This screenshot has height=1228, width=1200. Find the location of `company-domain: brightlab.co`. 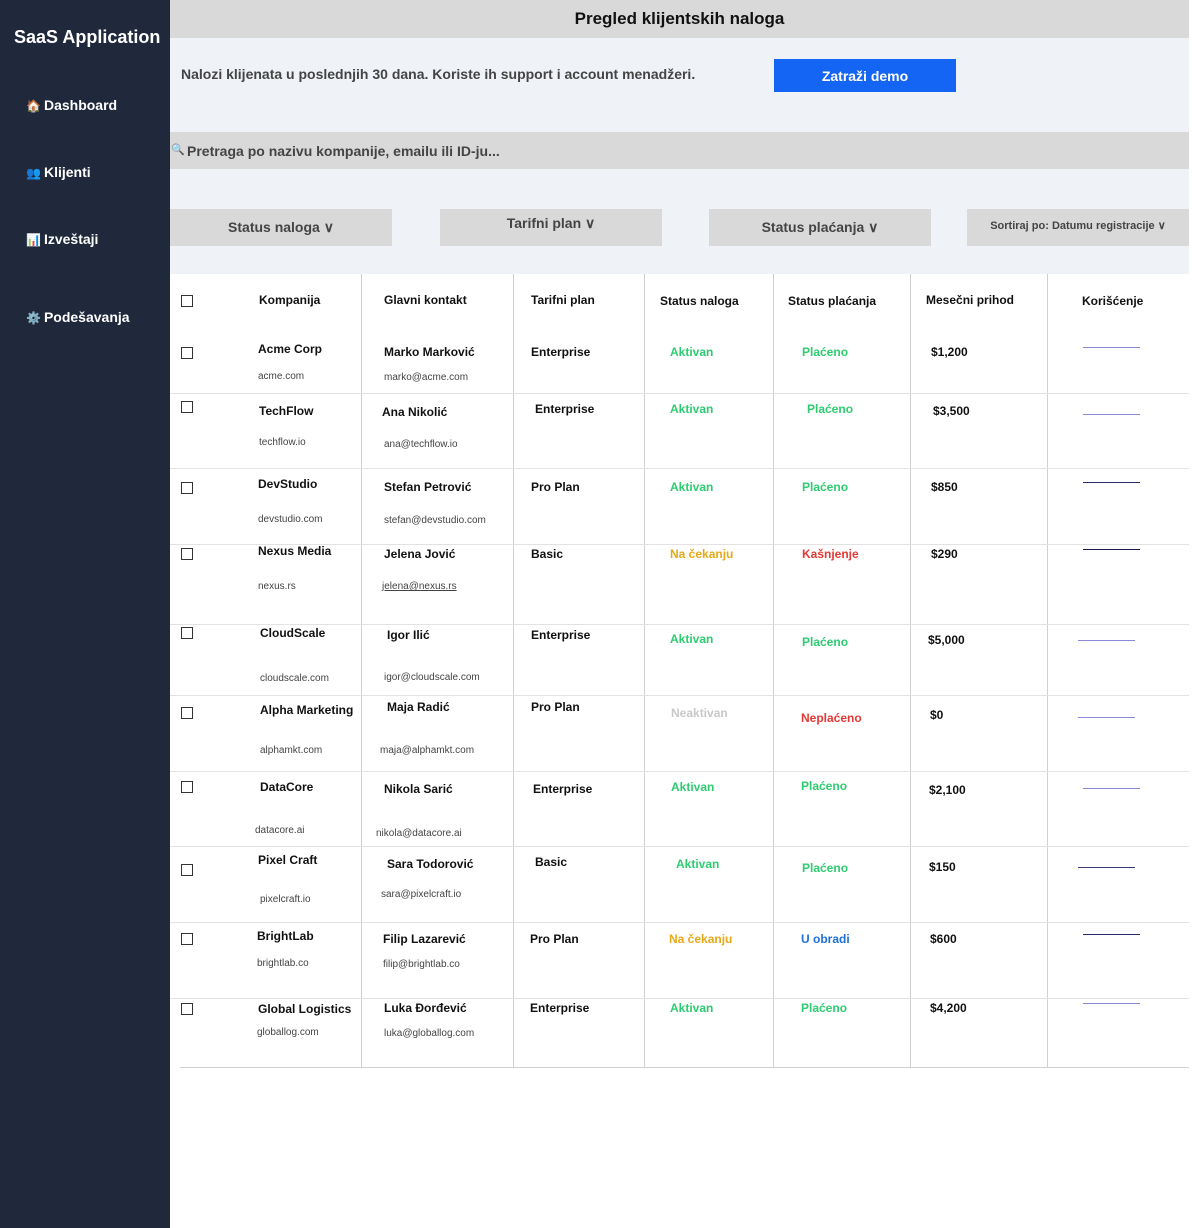

company-domain: brightlab.co is located at coordinates (283, 963).